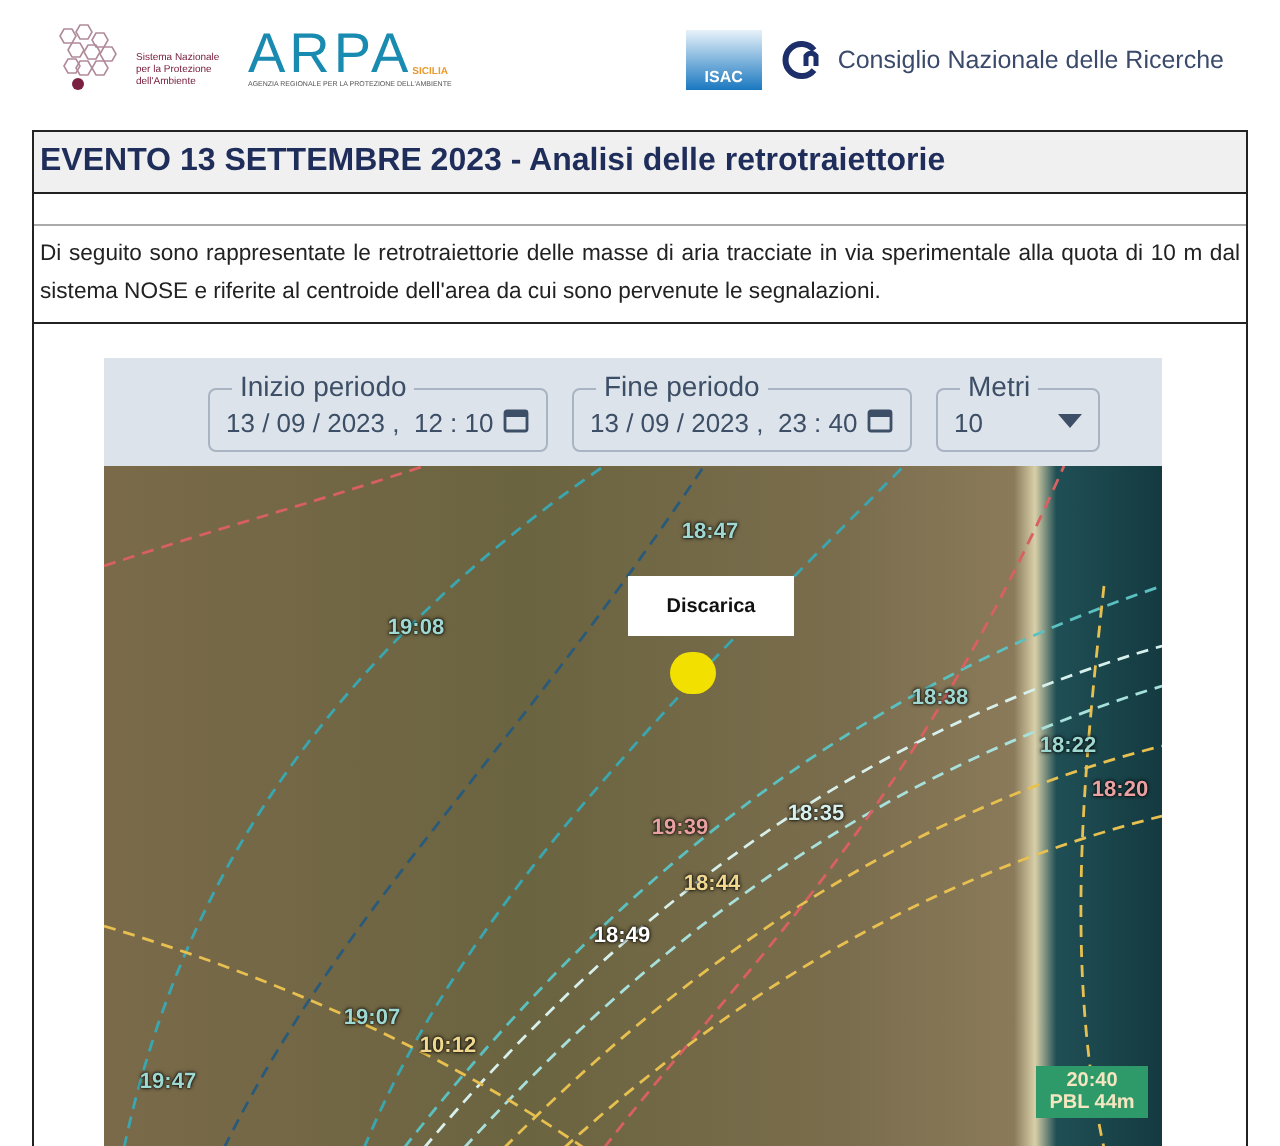 This screenshot has width=1280, height=1146. Describe the element at coordinates (416, 628) in the screenshot. I see `time-label: 19:08` at that location.